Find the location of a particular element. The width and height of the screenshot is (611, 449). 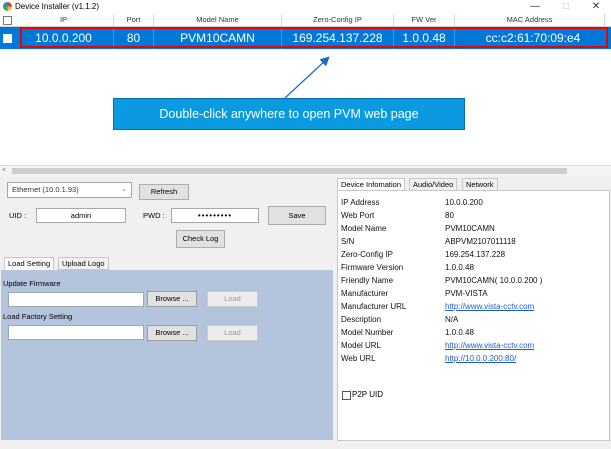

app-icon is located at coordinates (7, 6).